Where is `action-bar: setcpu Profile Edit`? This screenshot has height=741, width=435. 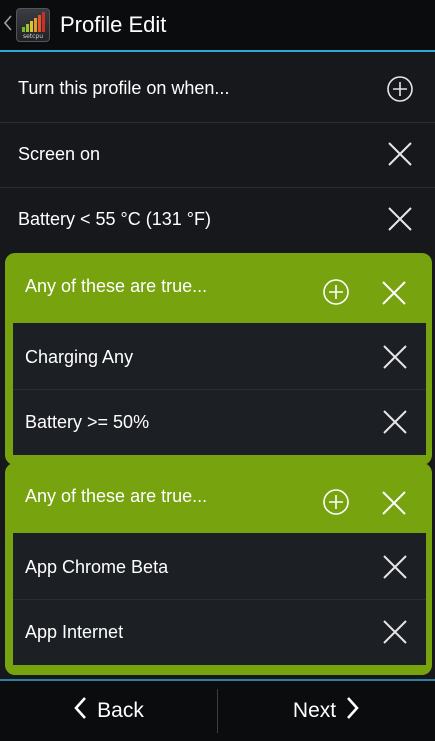 action-bar: setcpu Profile Edit is located at coordinates (217, 26).